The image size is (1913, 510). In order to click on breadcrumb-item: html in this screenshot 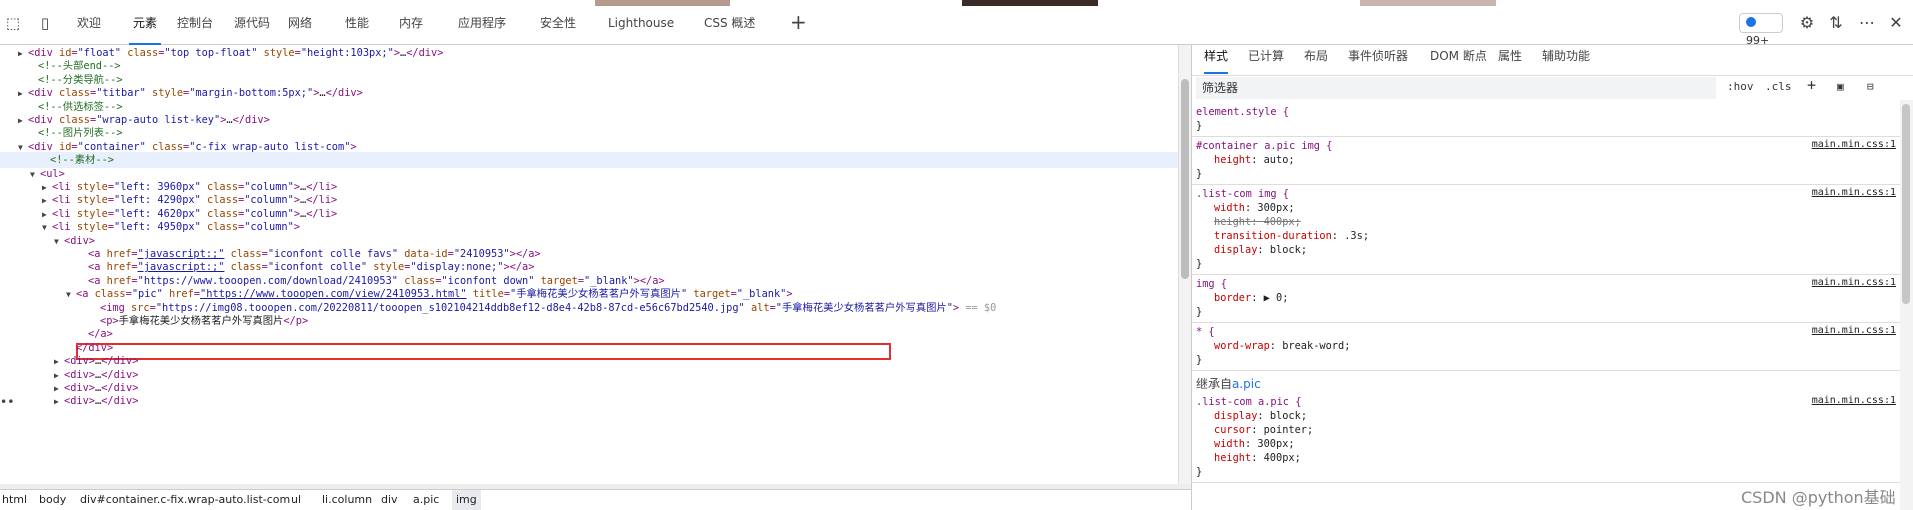, I will do `click(14, 500)`.